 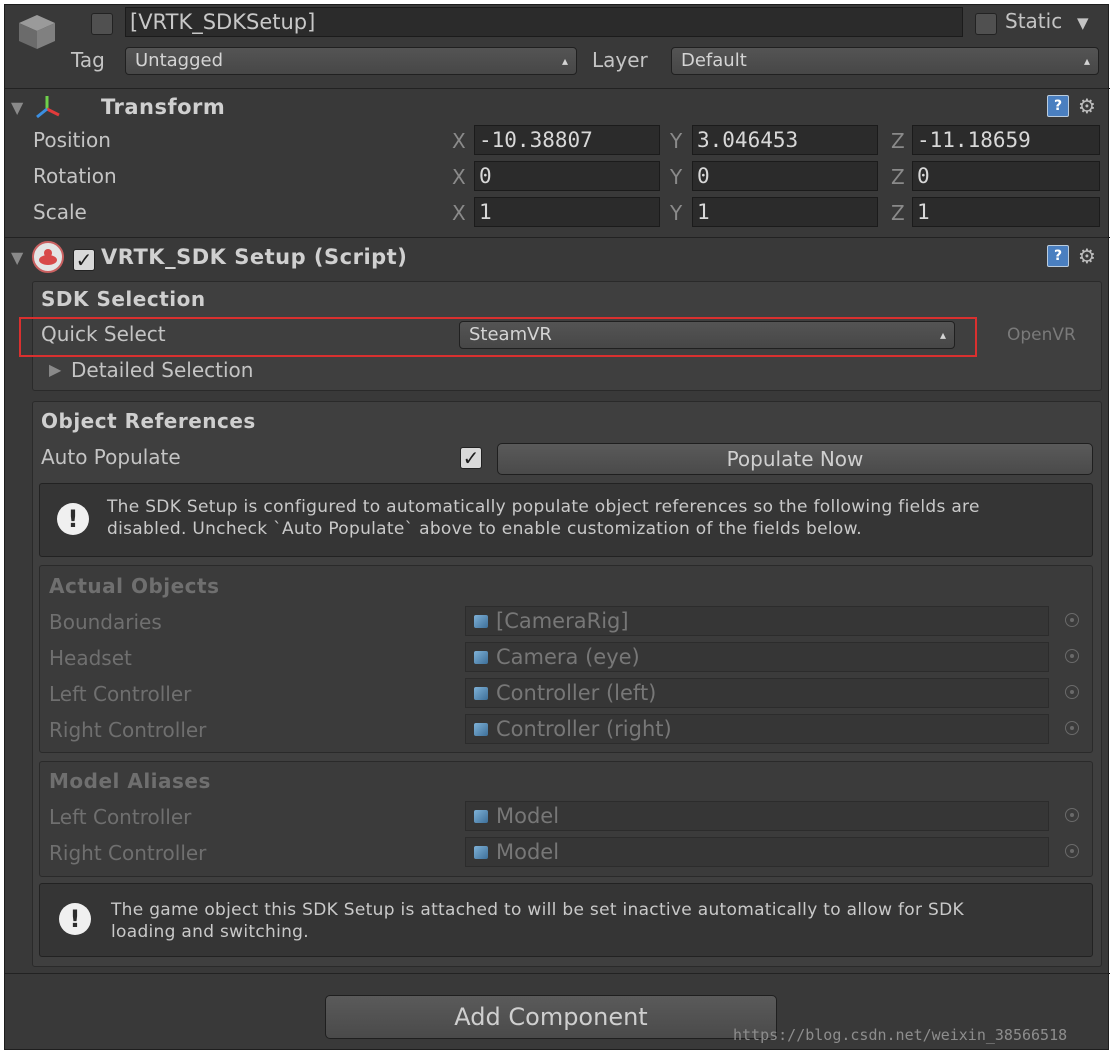 I want to click on footer-help-line-2: loading and switching., so click(x=210, y=932).